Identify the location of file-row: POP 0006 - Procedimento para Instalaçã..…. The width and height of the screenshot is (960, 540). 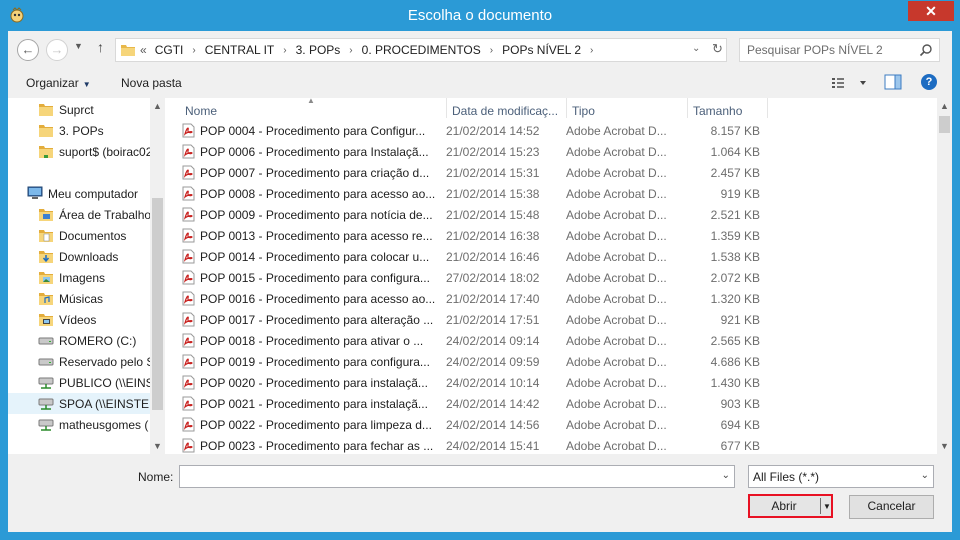
(558, 151).